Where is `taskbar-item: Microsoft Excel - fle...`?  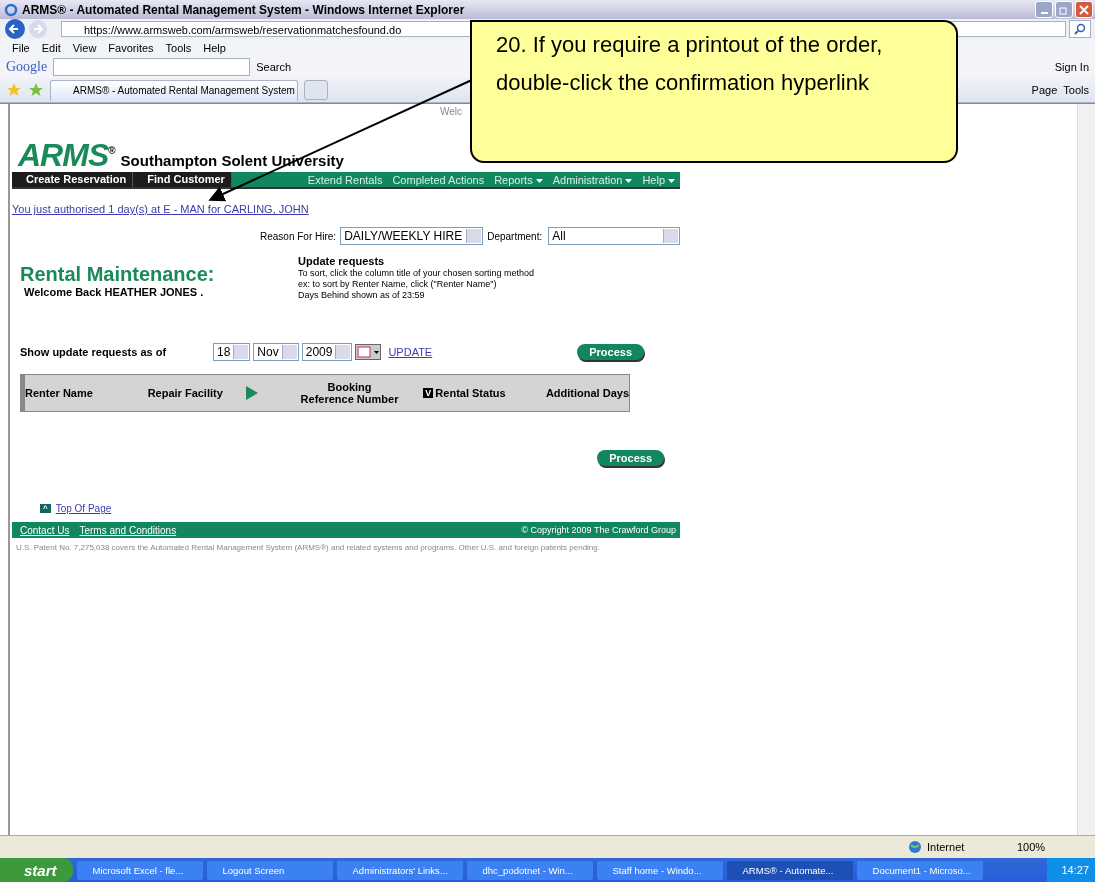 taskbar-item: Microsoft Excel - fle... is located at coordinates (139, 870).